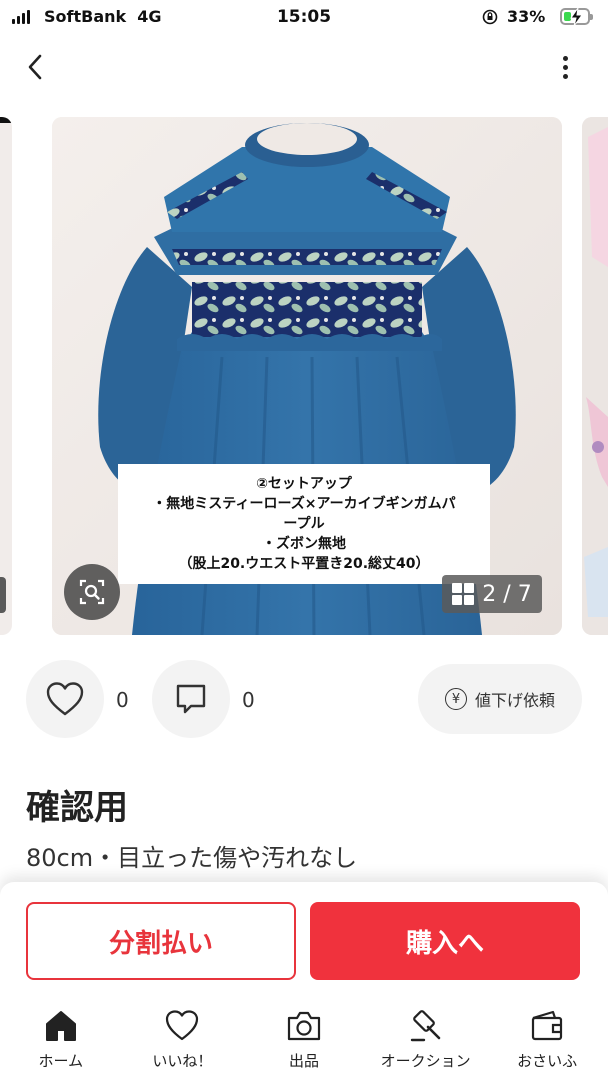 The height and width of the screenshot is (1080, 608). Describe the element at coordinates (507, 594) in the screenshot. I see `image-counter-text: 2 / 7` at that location.